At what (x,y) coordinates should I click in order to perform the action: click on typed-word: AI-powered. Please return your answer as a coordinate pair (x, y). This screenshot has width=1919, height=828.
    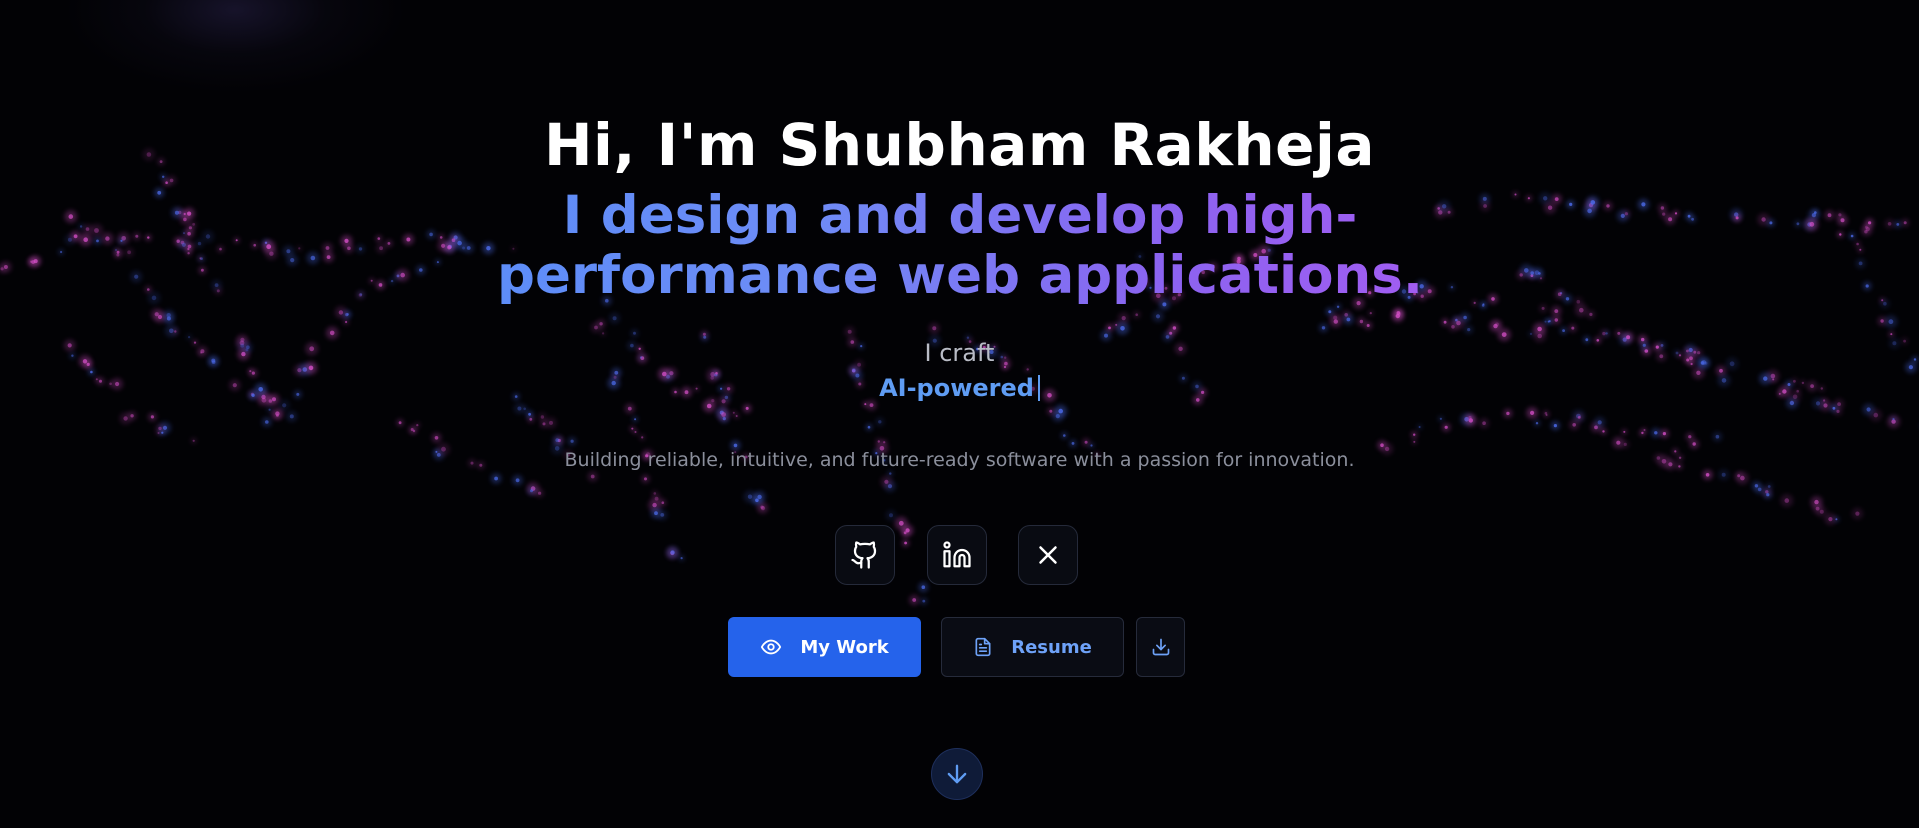
    Looking at the image, I should click on (956, 388).